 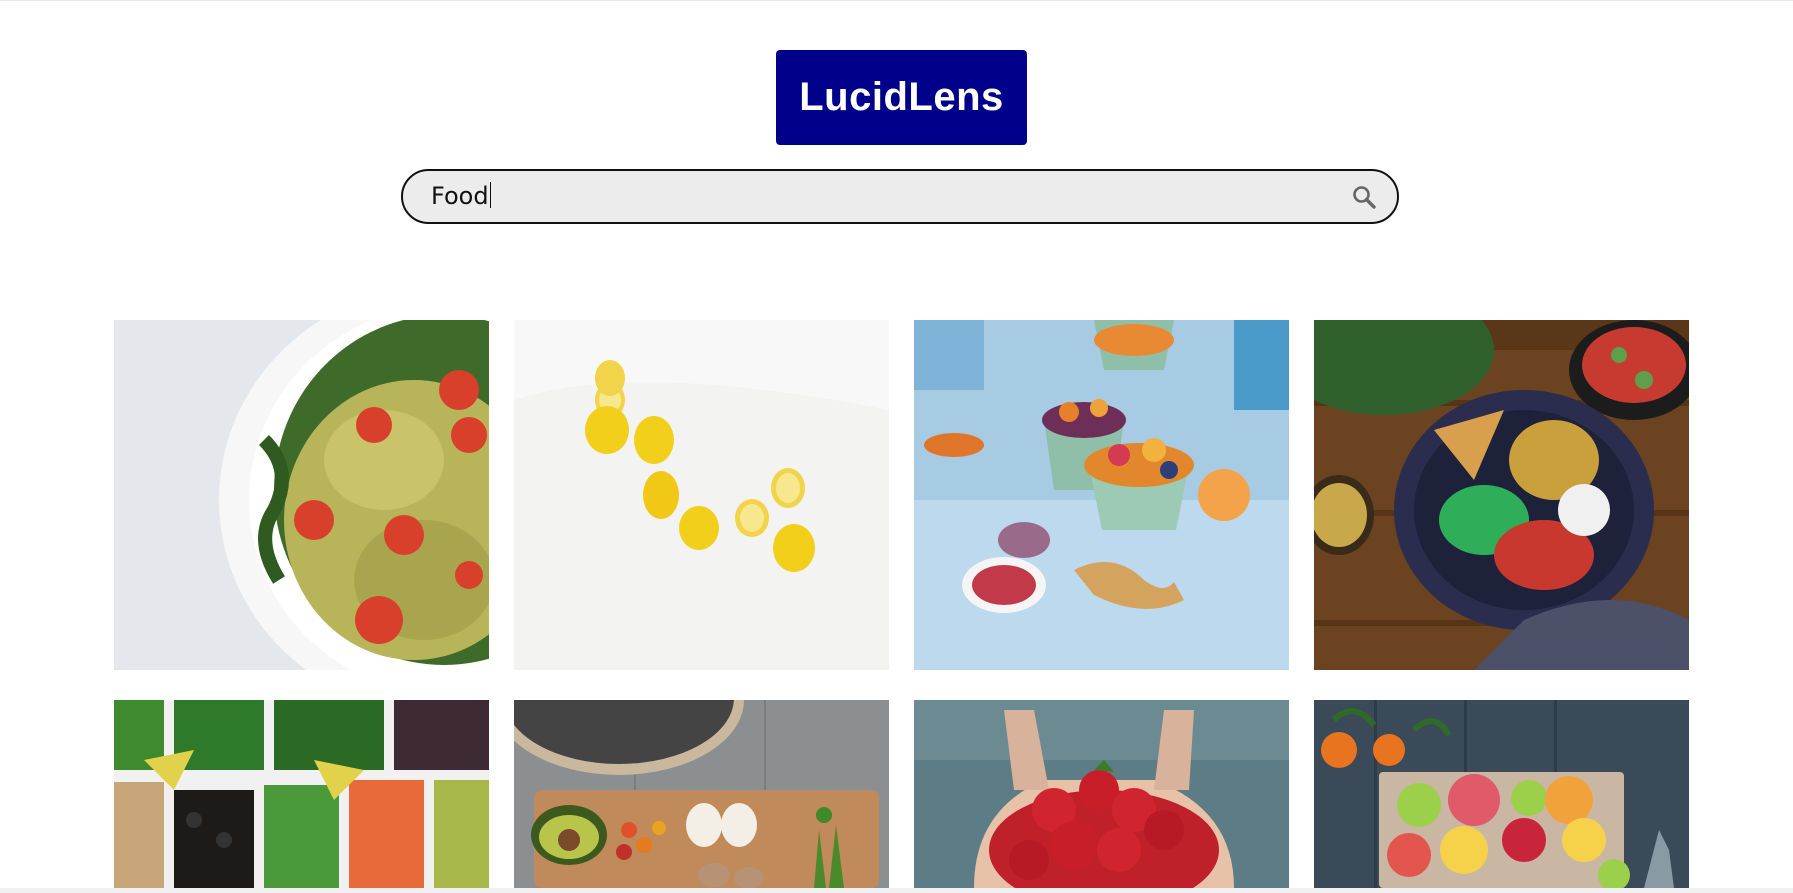 I want to click on top-border, so click(x=896, y=0).